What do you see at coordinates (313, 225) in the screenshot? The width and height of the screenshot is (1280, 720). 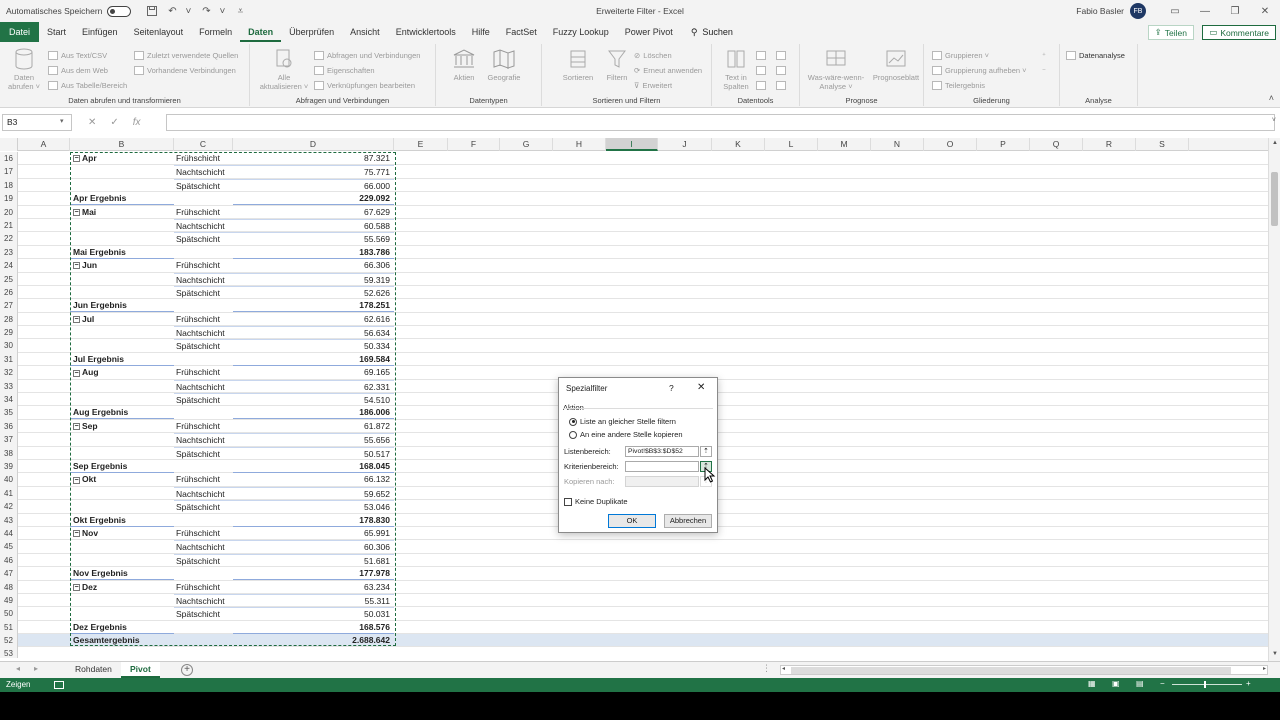 I see `cell-d: 60.588` at bounding box center [313, 225].